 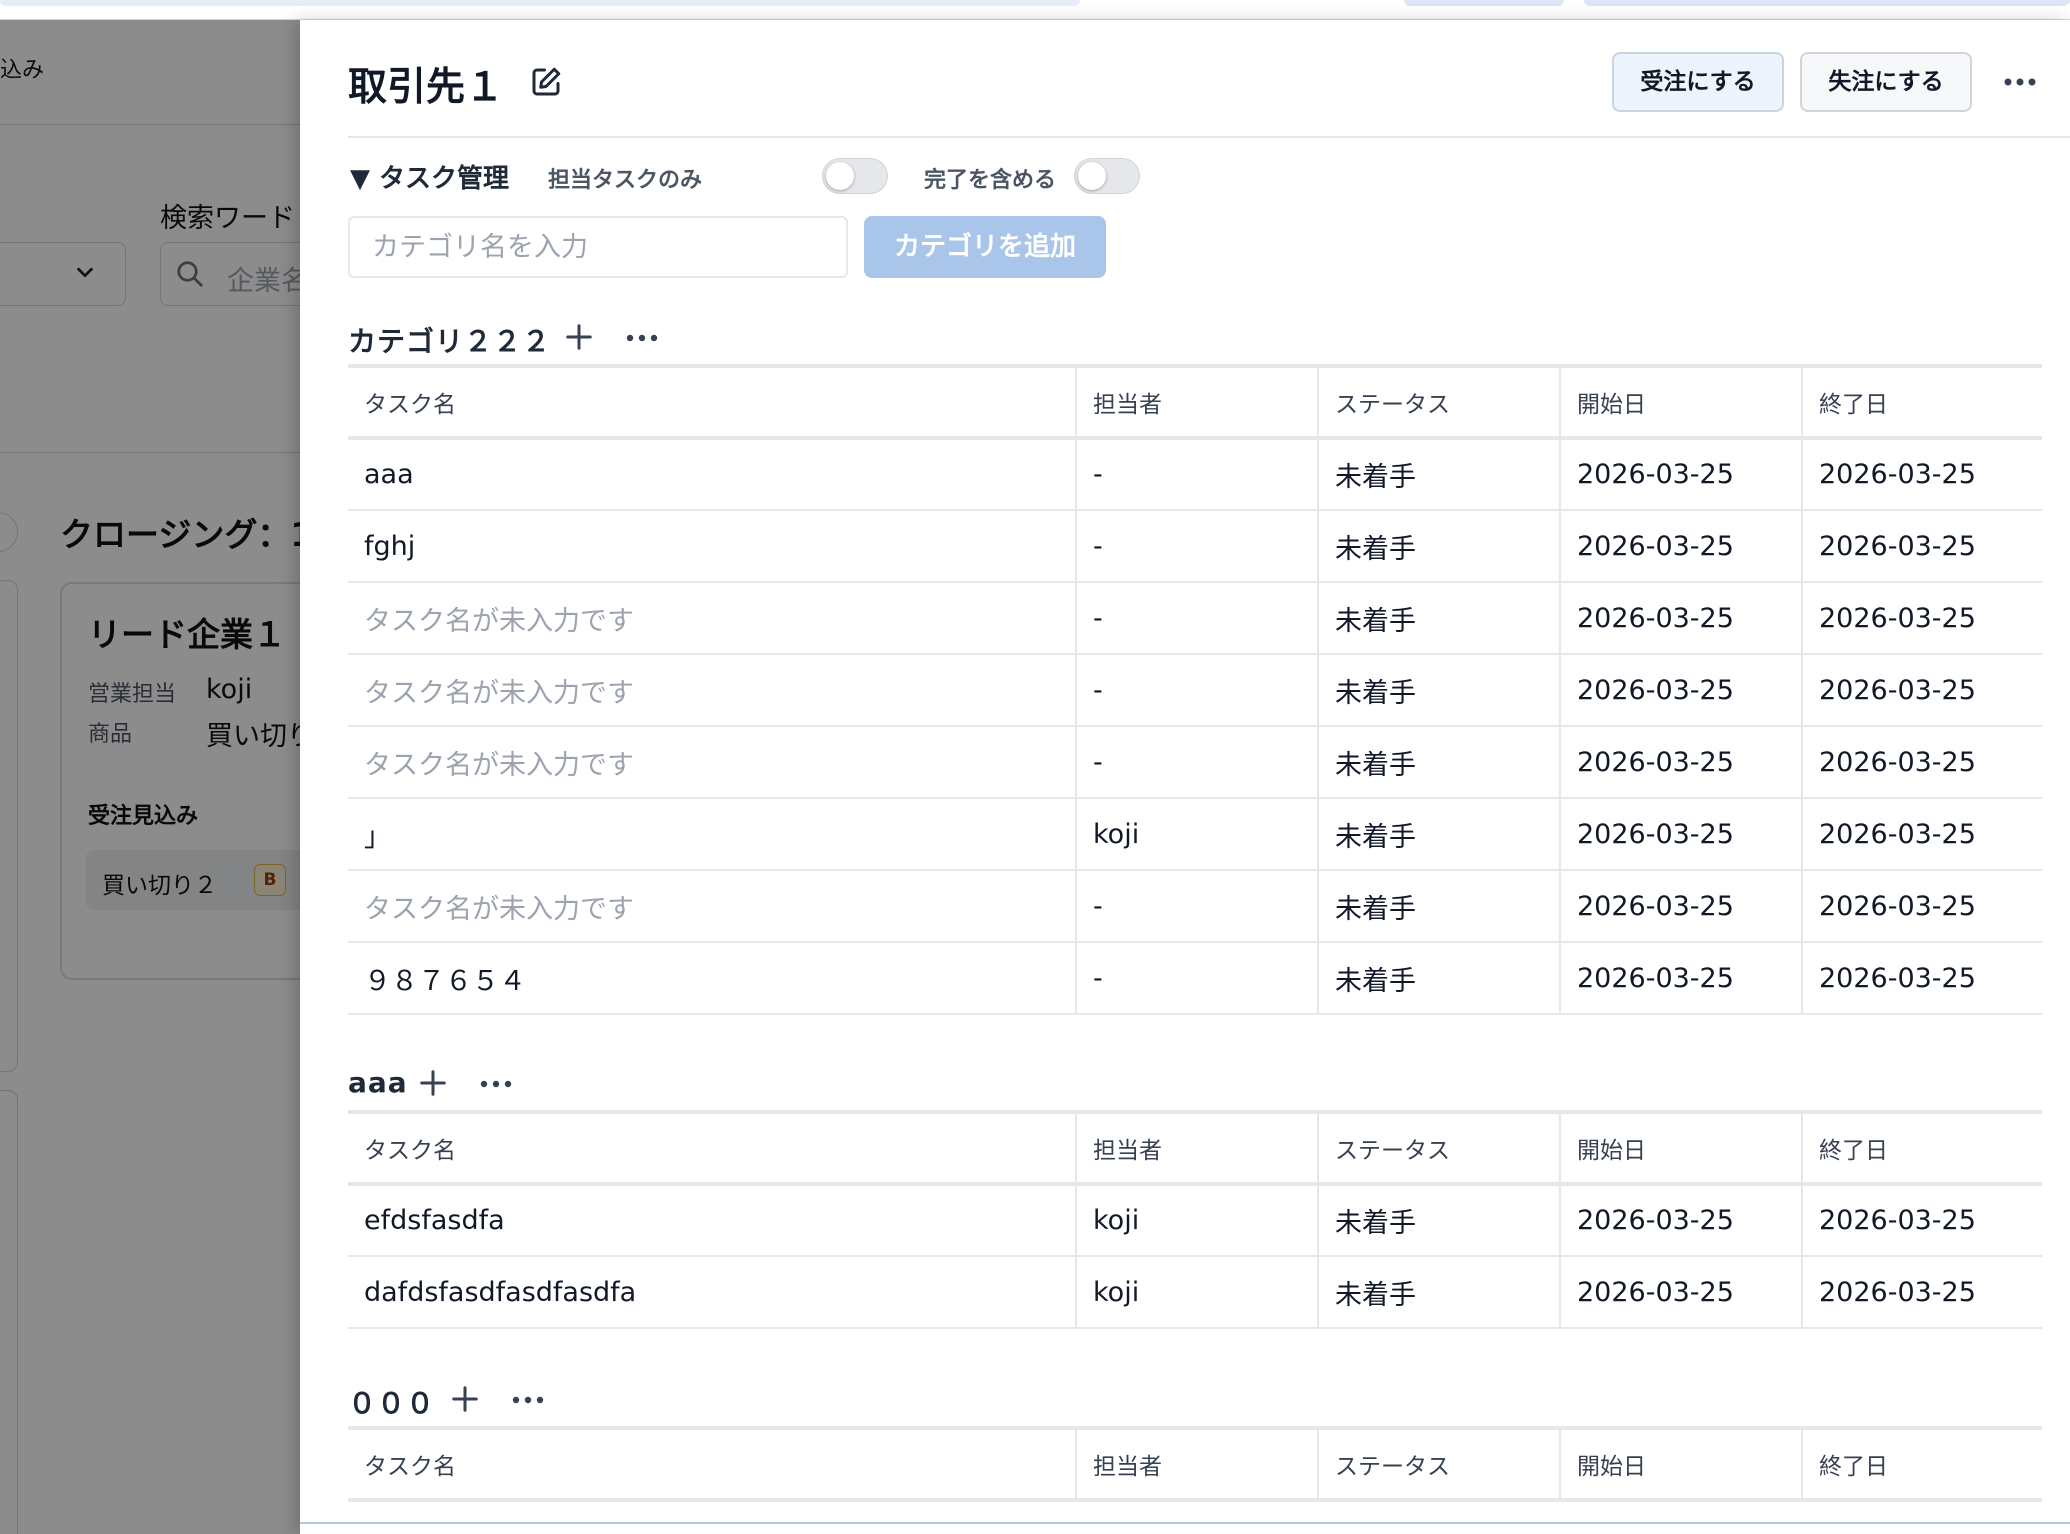 What do you see at coordinates (712, 1220) in the screenshot?
I see `task-name-cell: efdsfasdfa` at bounding box center [712, 1220].